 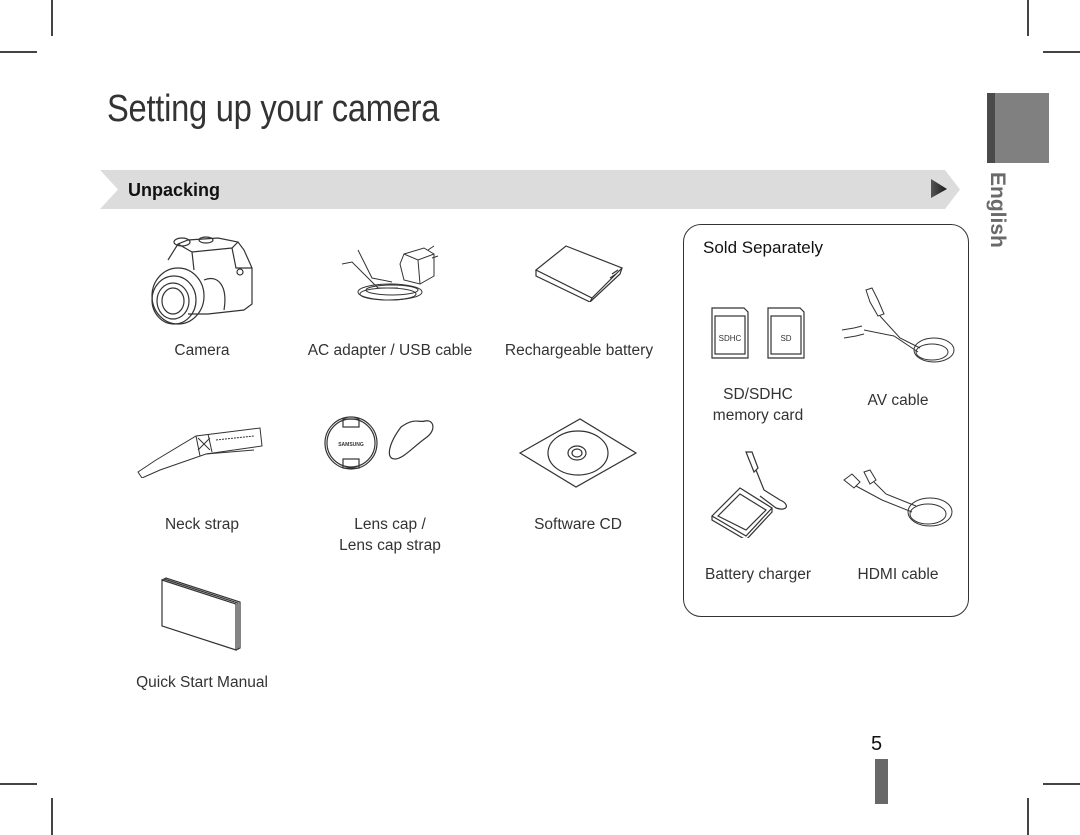 What do you see at coordinates (202, 280) in the screenshot?
I see `camera-icon` at bounding box center [202, 280].